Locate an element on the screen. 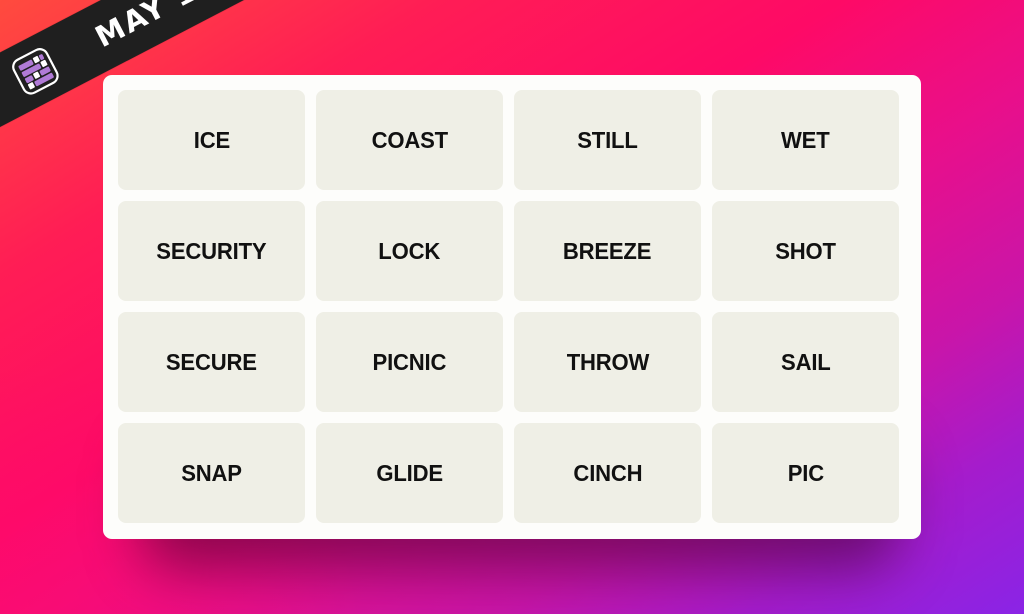 The image size is (1024, 614). word-tile-label: PIC is located at coordinates (805, 472).